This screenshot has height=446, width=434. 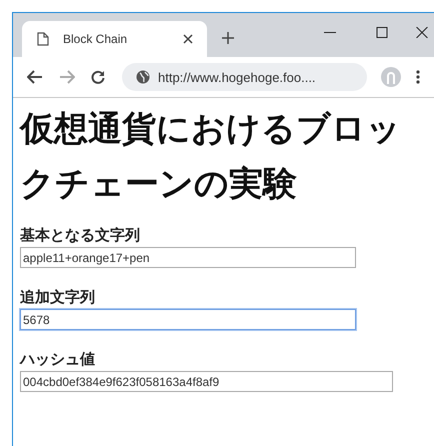 I want to click on tab-title: Block Chain, so click(x=95, y=39).